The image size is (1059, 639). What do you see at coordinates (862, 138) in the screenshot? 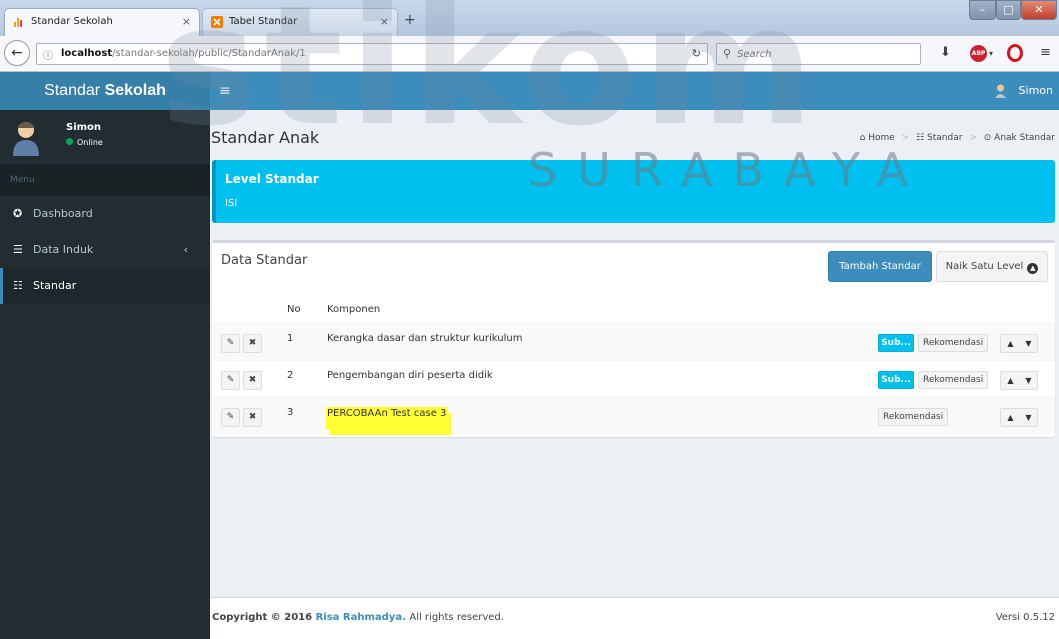
I see `home-icon: ⌂` at bounding box center [862, 138].